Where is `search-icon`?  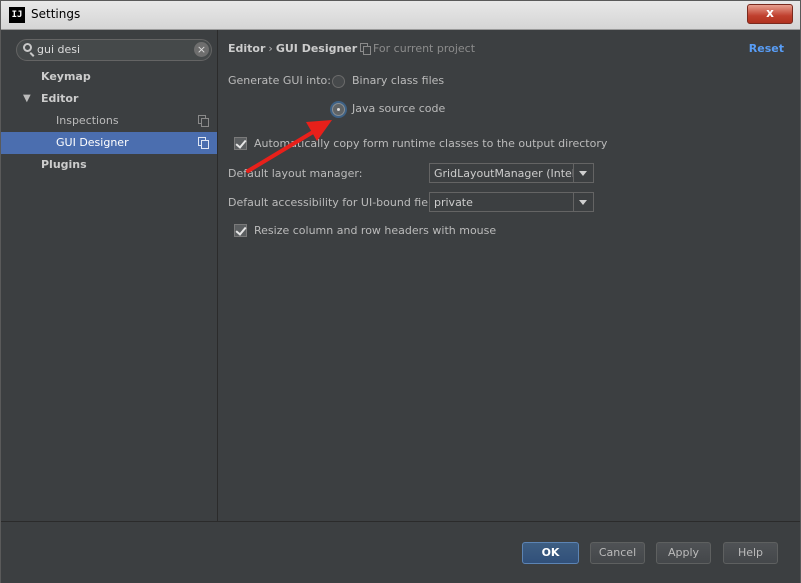 search-icon is located at coordinates (27, 47).